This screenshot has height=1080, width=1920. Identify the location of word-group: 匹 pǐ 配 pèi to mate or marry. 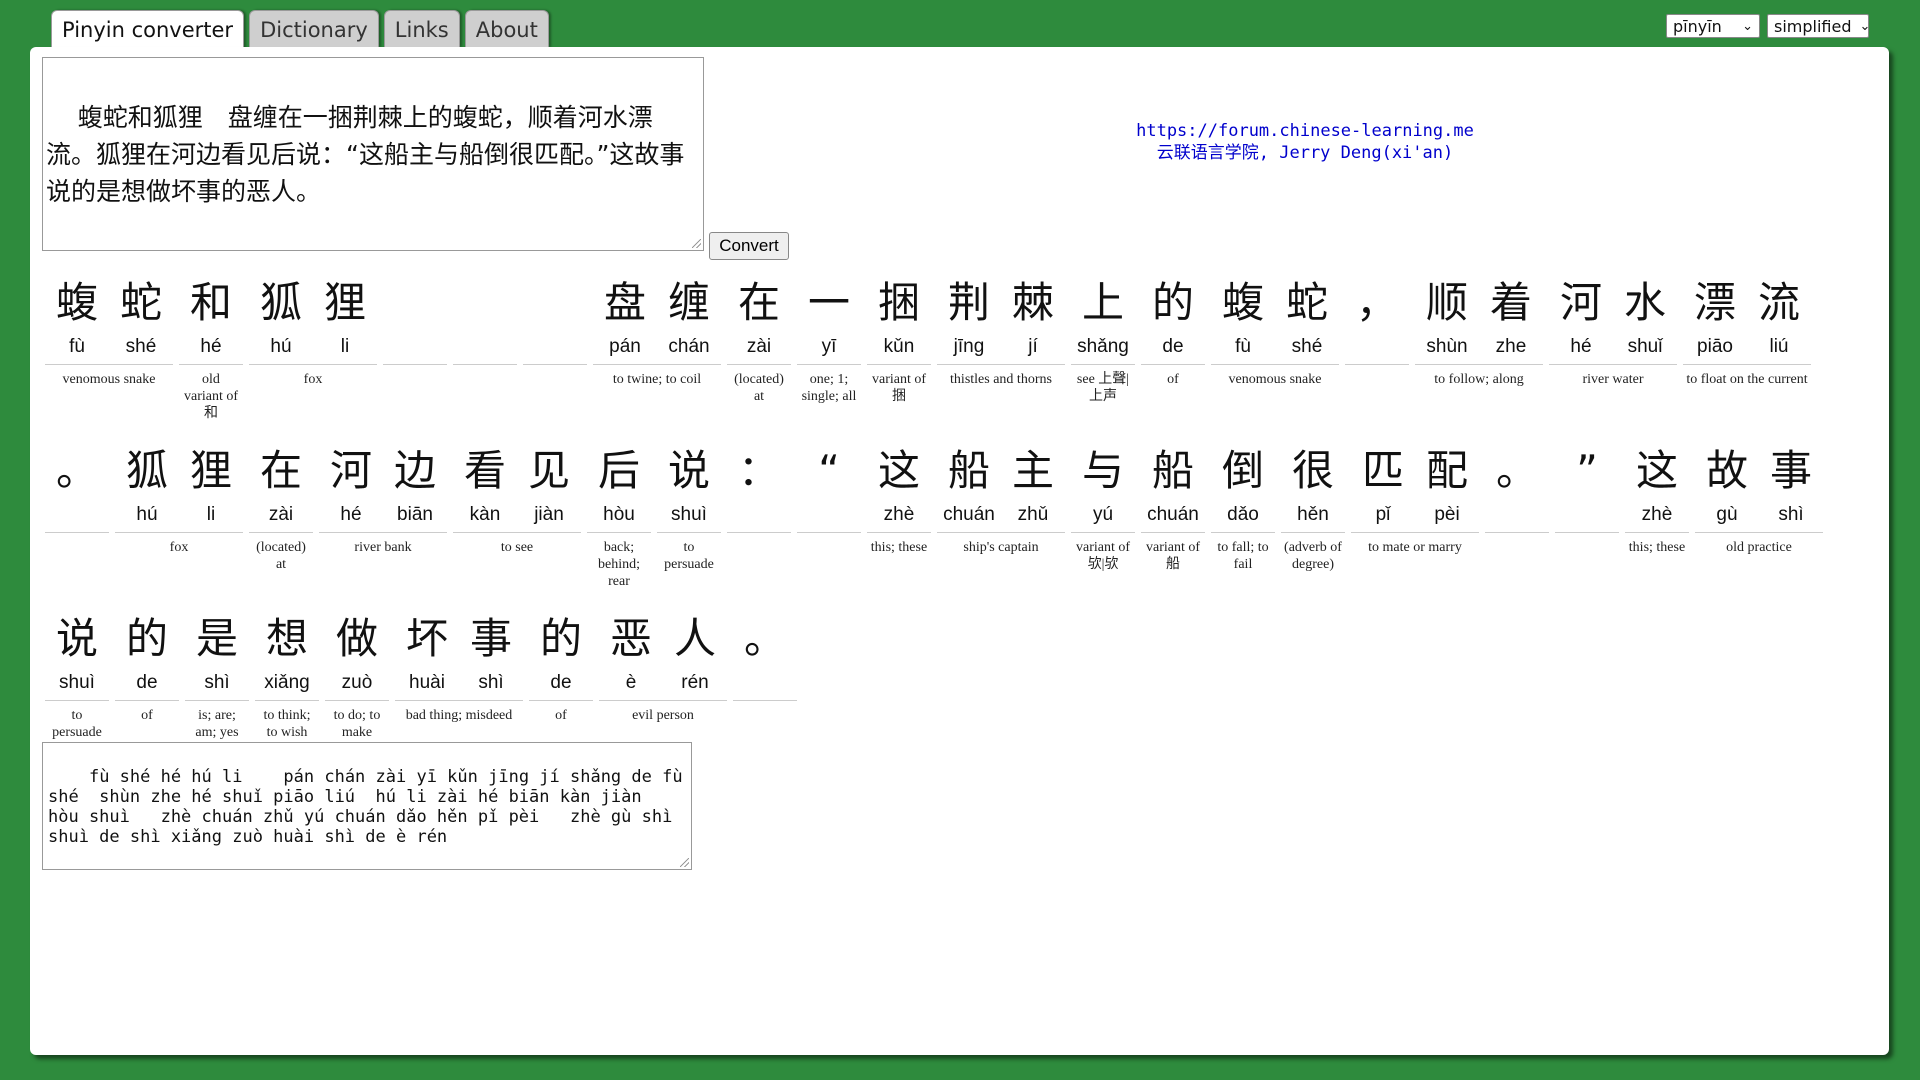
(1415, 501).